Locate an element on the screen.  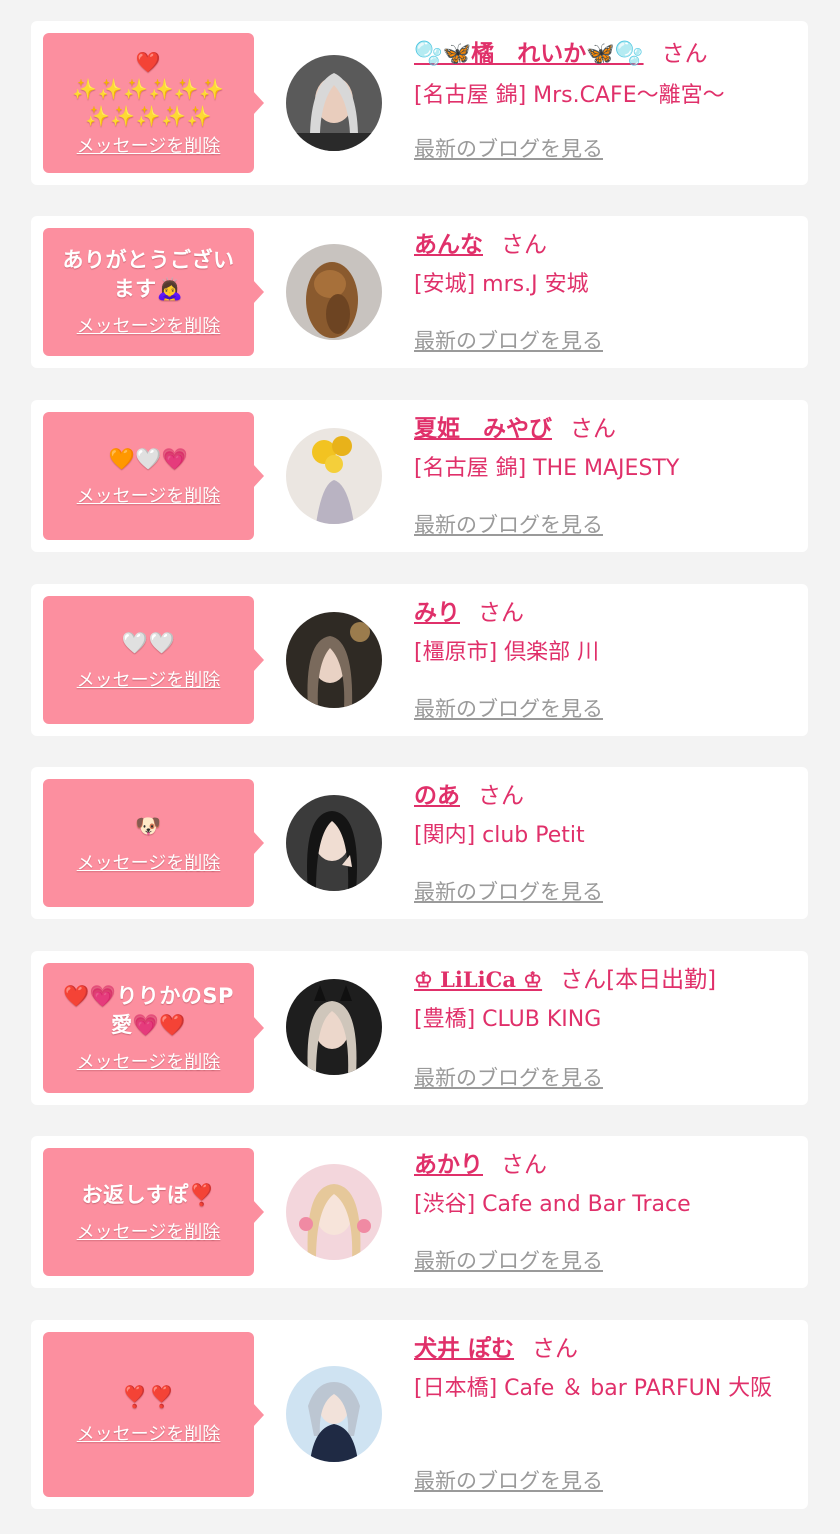
message-text: 🤍🤍 is located at coordinates (148, 642).